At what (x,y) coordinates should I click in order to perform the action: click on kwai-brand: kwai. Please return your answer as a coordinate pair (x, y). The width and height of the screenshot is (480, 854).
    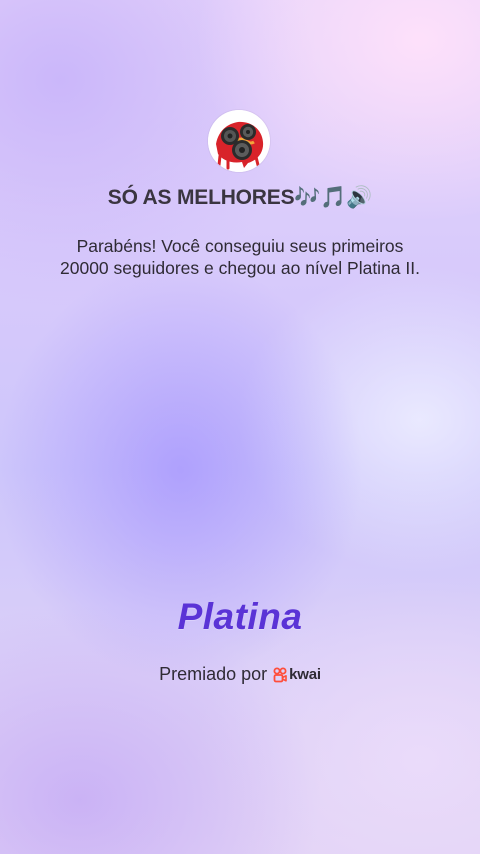
    Looking at the image, I should click on (297, 674).